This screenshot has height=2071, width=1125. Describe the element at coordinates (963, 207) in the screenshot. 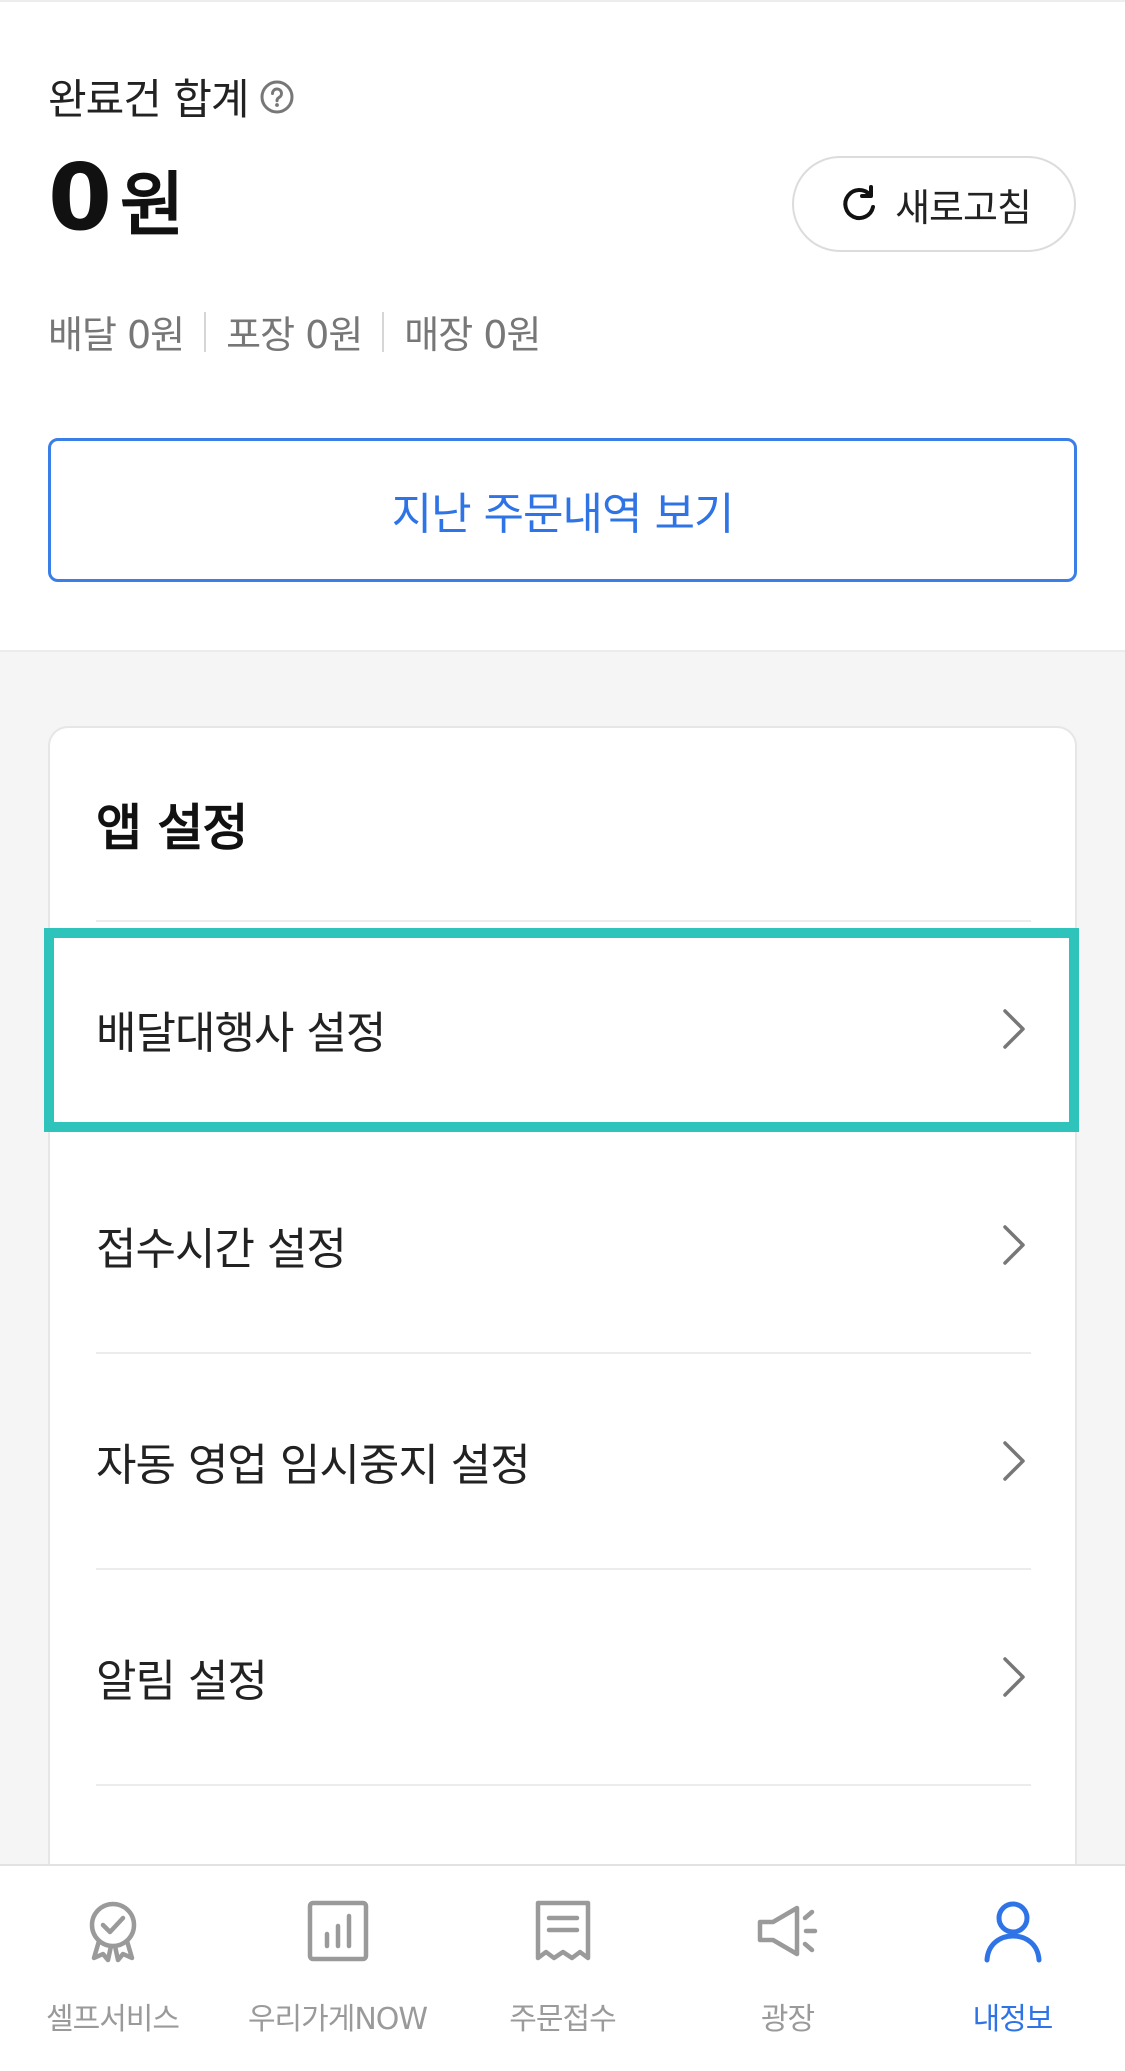

I see `refresh-button-label: 새로고침` at that location.